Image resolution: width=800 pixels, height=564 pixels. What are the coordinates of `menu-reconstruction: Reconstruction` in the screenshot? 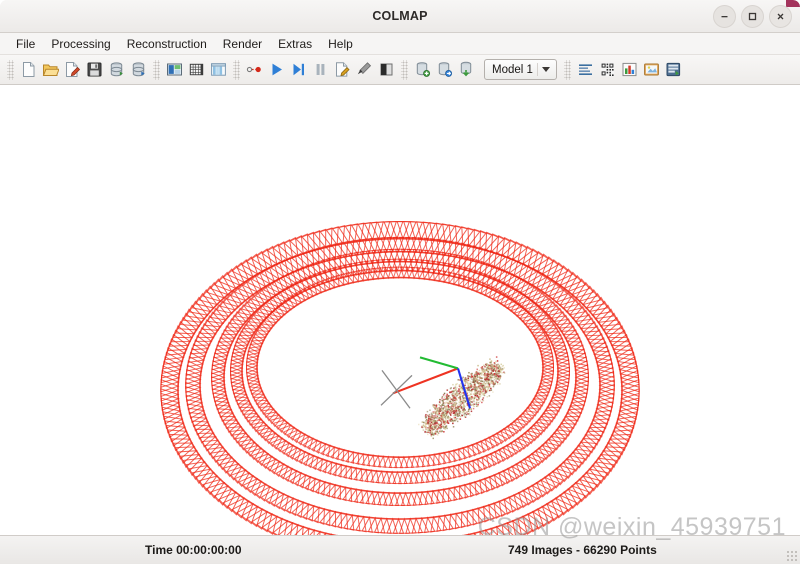 It's located at (167, 44).